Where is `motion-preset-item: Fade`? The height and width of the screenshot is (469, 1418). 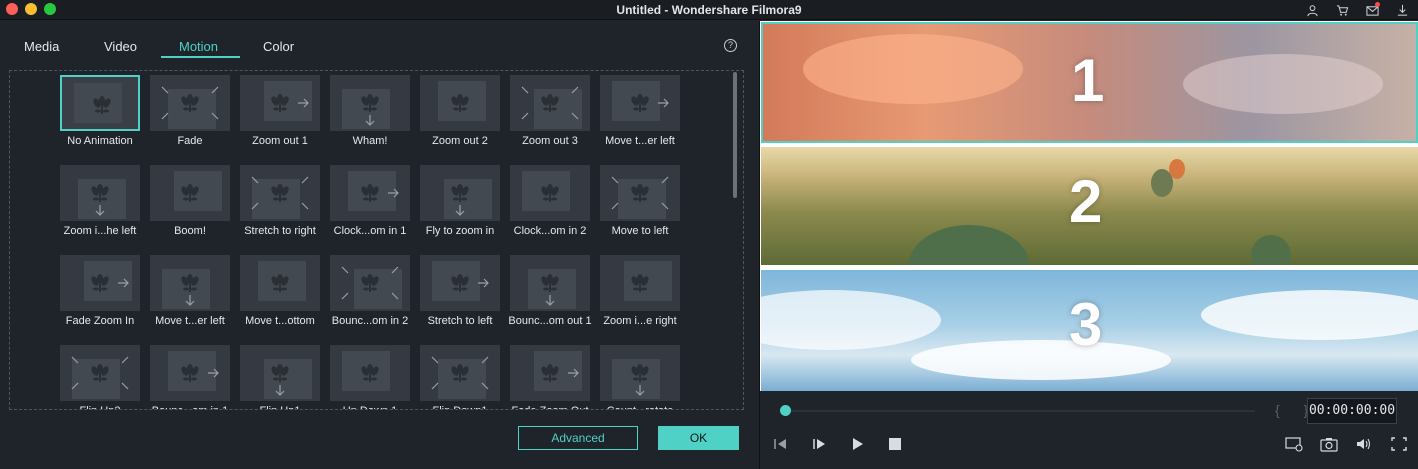
motion-preset-item: Fade is located at coordinates (190, 115).